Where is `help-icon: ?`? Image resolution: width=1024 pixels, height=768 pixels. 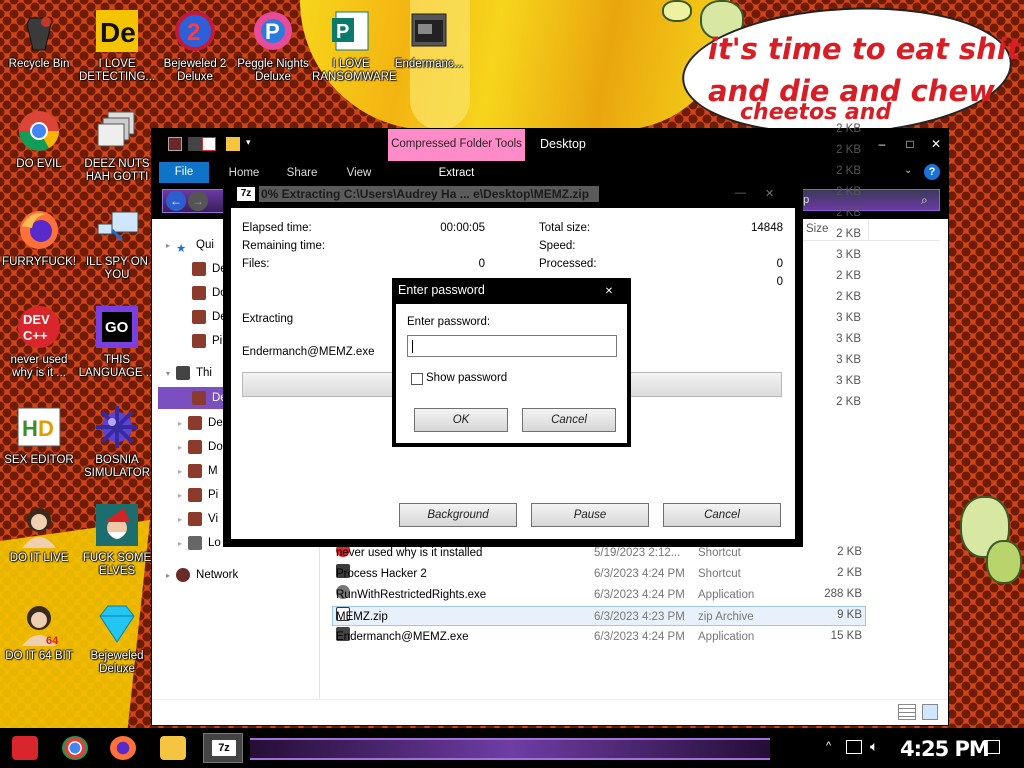
help-icon: ? is located at coordinates (932, 172).